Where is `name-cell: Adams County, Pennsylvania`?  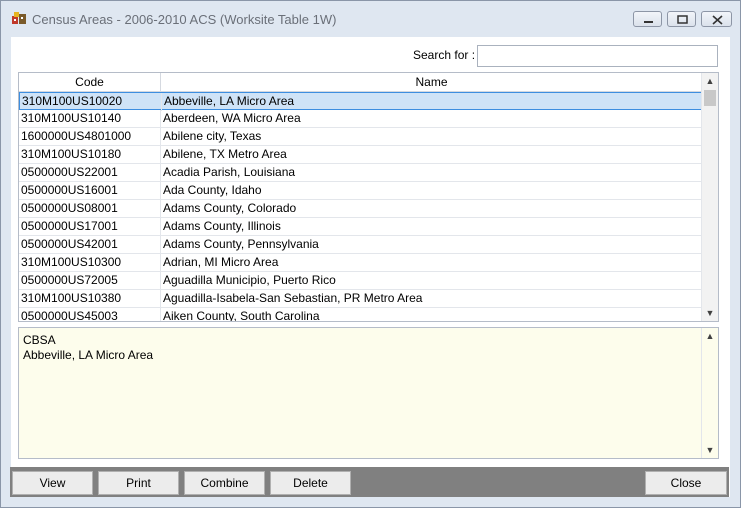
name-cell: Adams County, Pennsylvania is located at coordinates (241, 244).